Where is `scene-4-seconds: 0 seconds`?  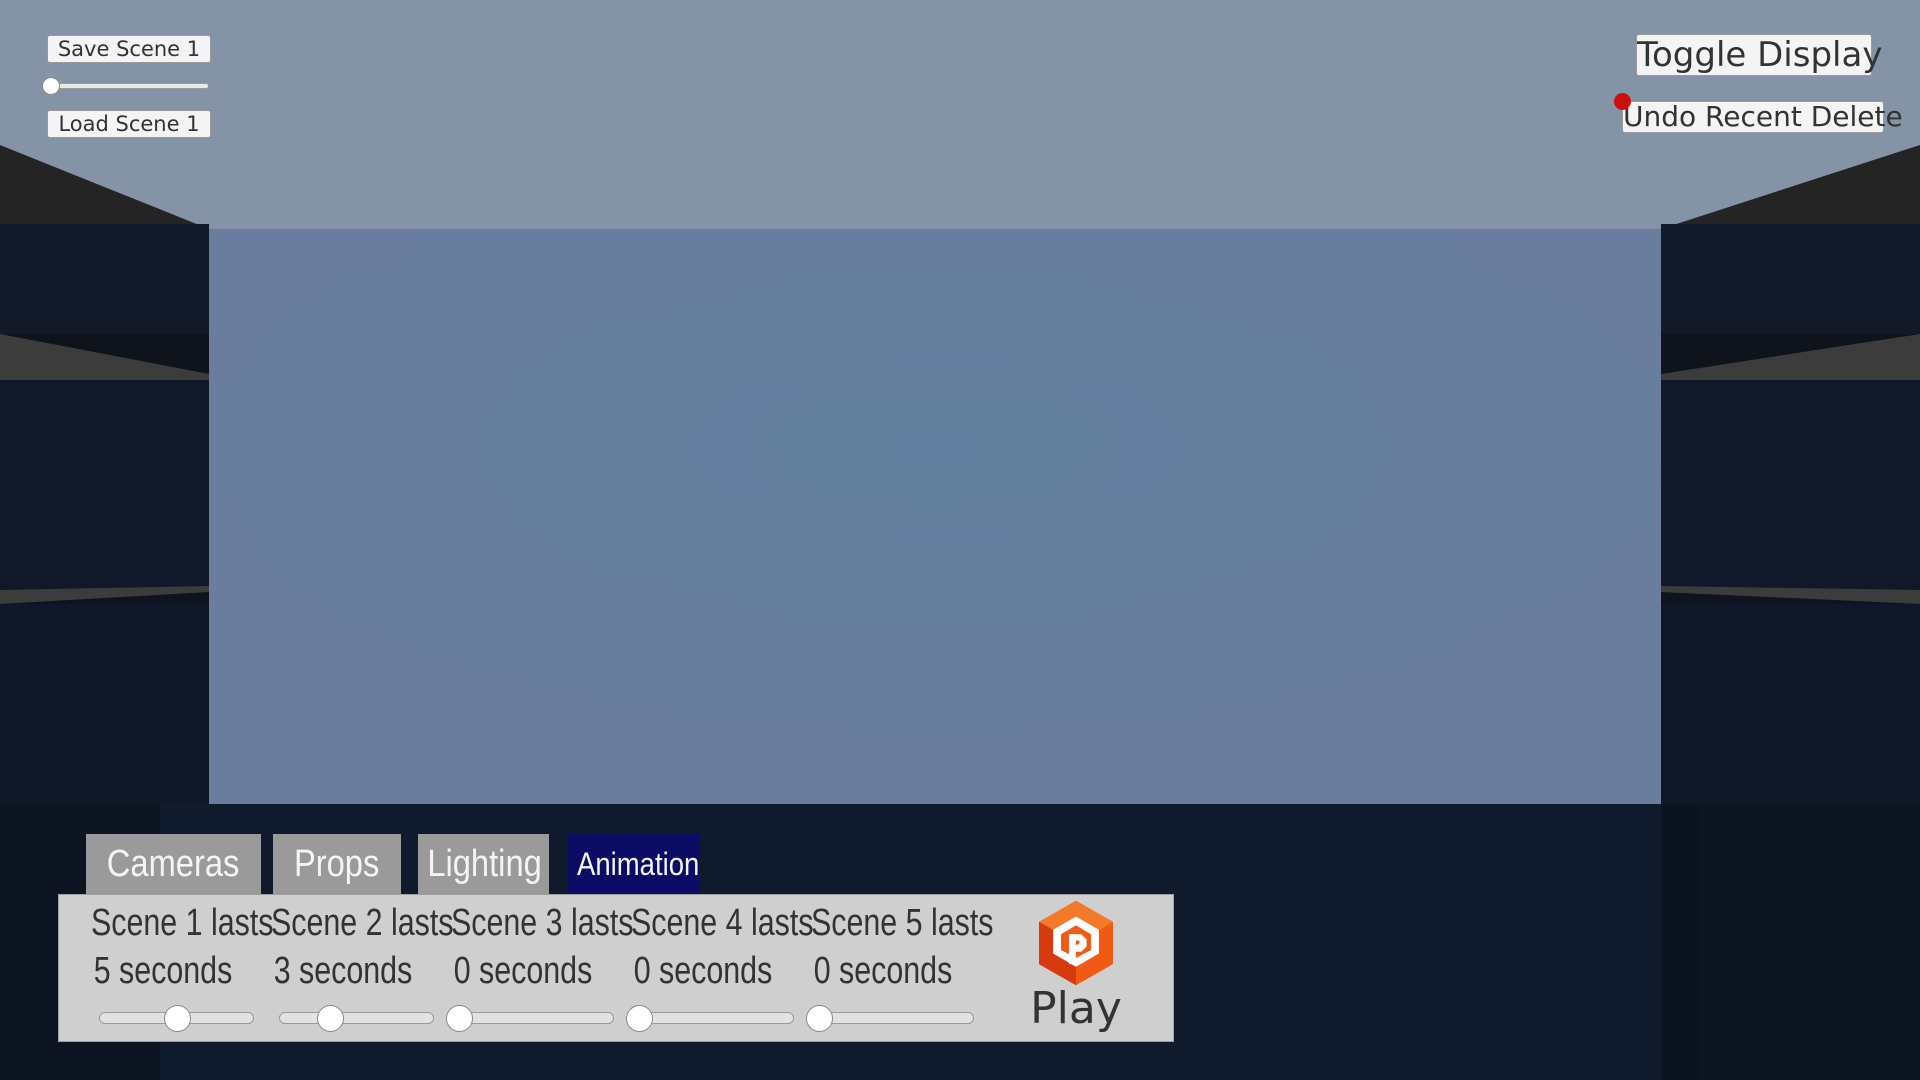
scene-4-seconds: 0 seconds is located at coordinates (703, 971).